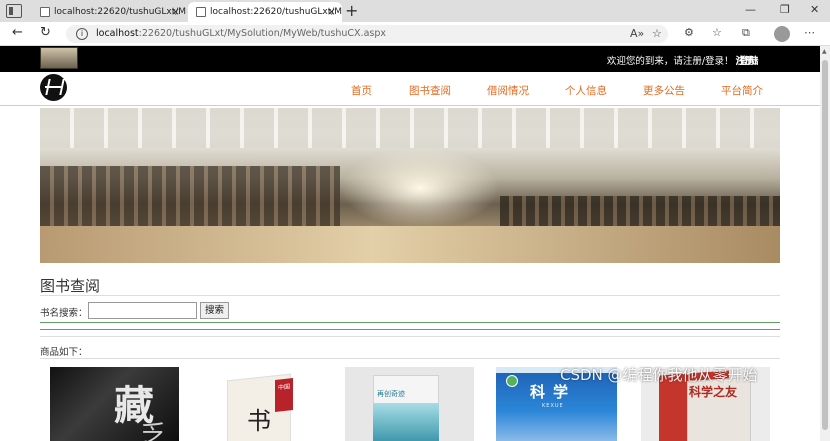  I want to click on minimize-icon: —, so click(750, 9).